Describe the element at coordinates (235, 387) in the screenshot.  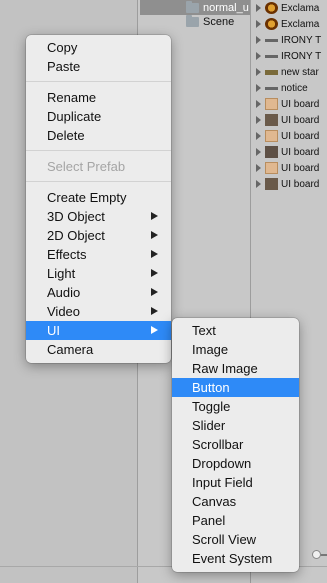
I see `submenu-item-button: Button` at that location.